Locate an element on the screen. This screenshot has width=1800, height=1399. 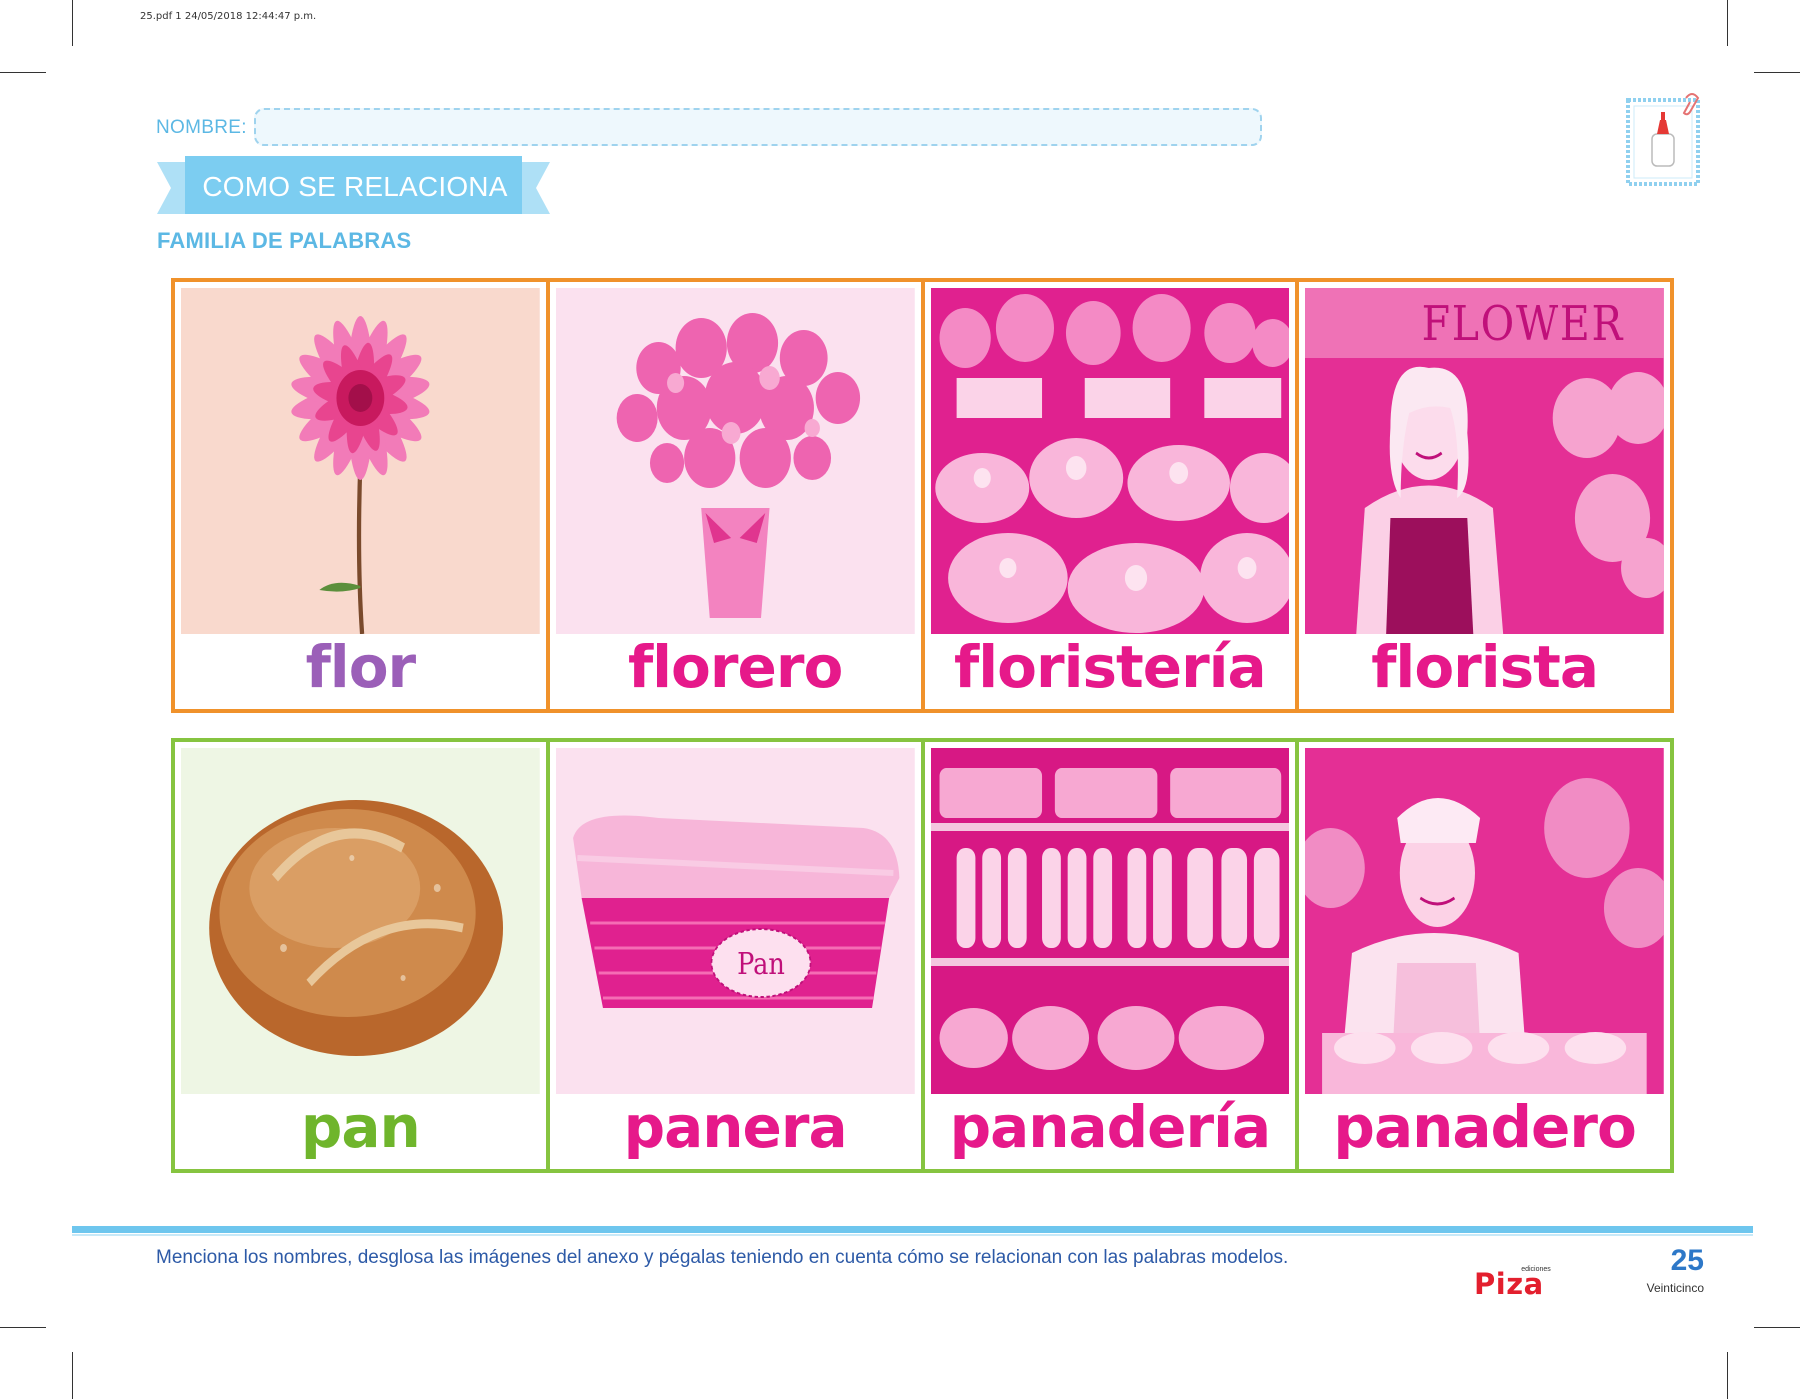
word-card-florero: florero is located at coordinates (733, 495).